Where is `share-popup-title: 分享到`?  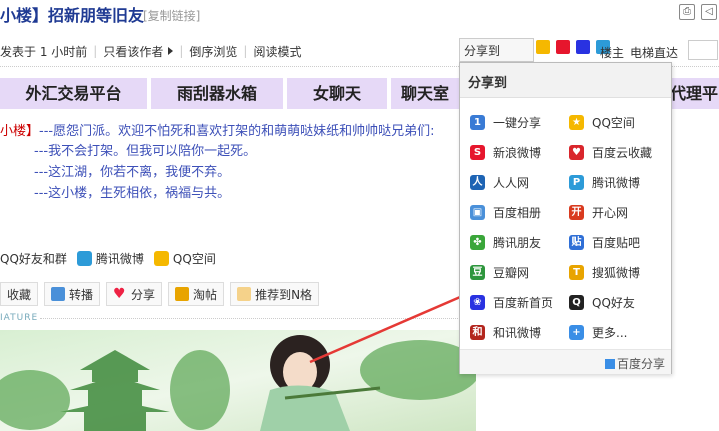 share-popup-title: 分享到 is located at coordinates (488, 83).